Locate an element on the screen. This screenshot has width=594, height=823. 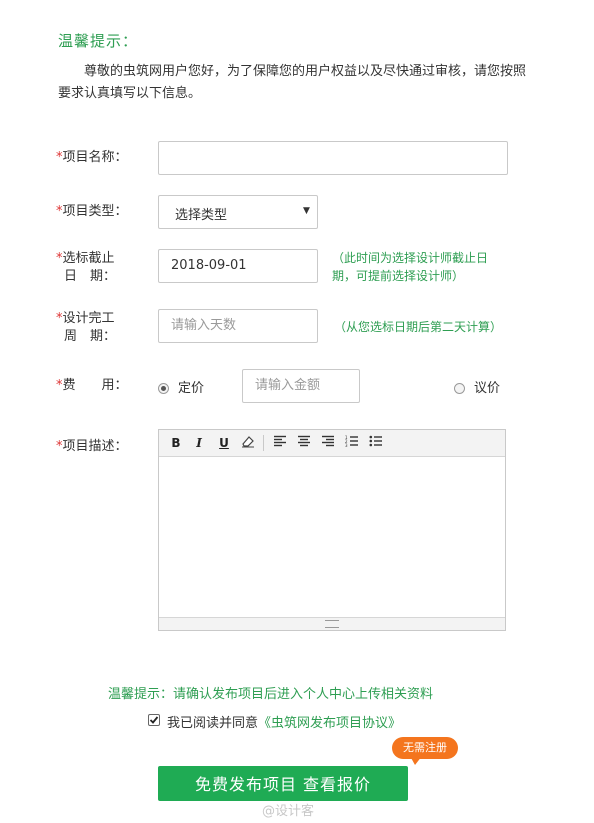
badge-tail is located at coordinates (416, 760).